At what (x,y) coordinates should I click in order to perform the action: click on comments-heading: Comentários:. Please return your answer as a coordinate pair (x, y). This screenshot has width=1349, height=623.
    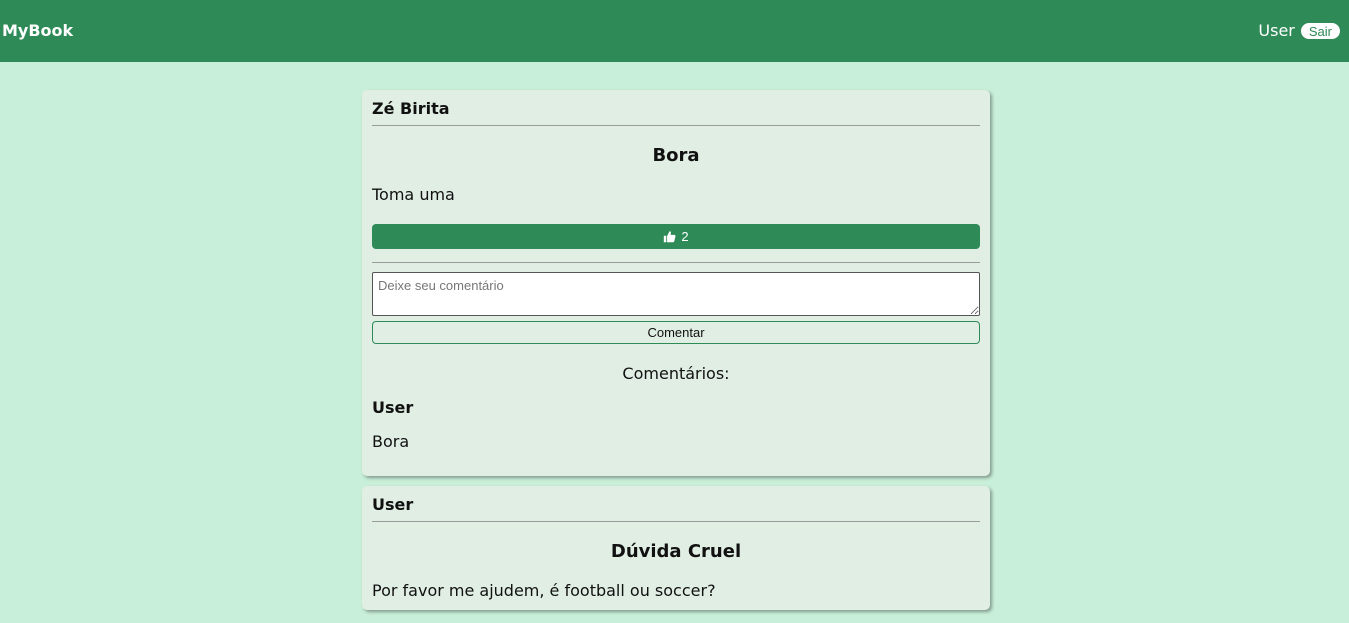
    Looking at the image, I should click on (676, 373).